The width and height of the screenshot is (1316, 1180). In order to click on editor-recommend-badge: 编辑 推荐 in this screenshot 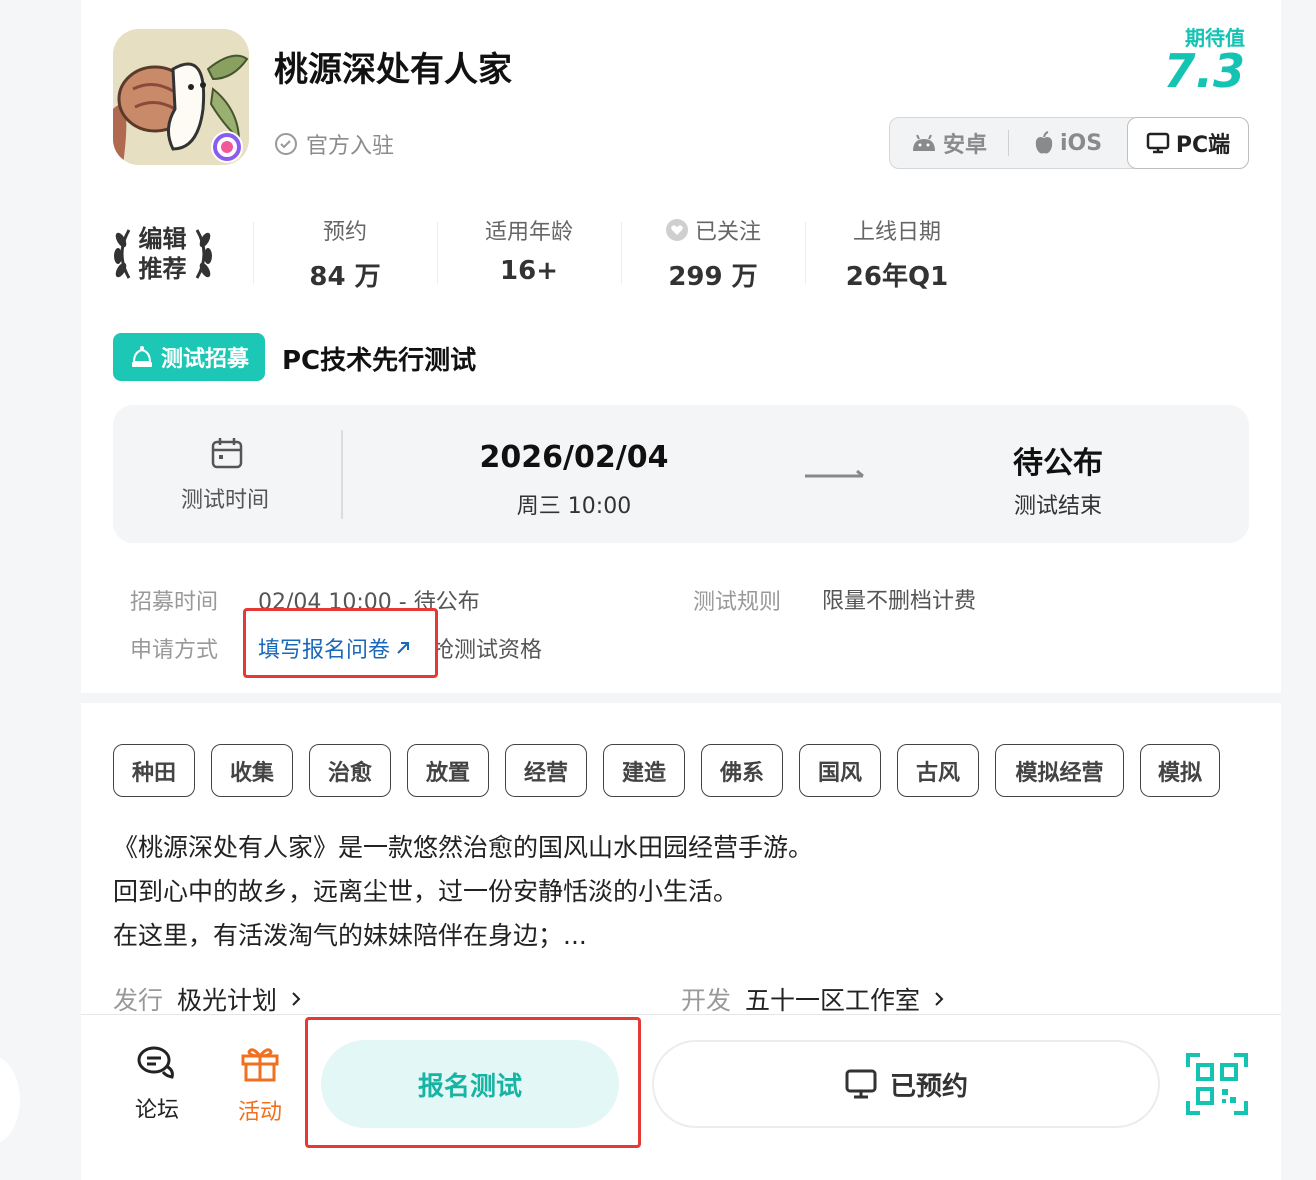, I will do `click(162, 254)`.